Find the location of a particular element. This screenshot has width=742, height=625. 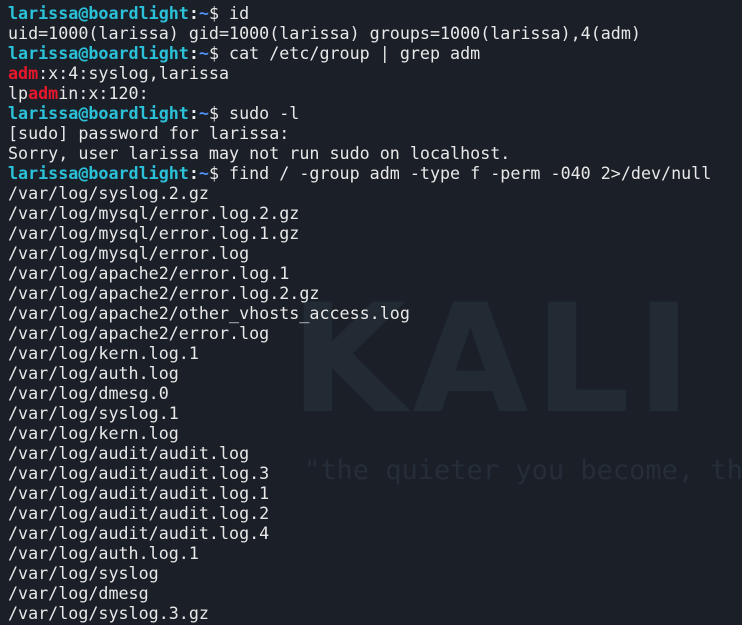

output-line: /var/log/auth.log is located at coordinates (93, 373).